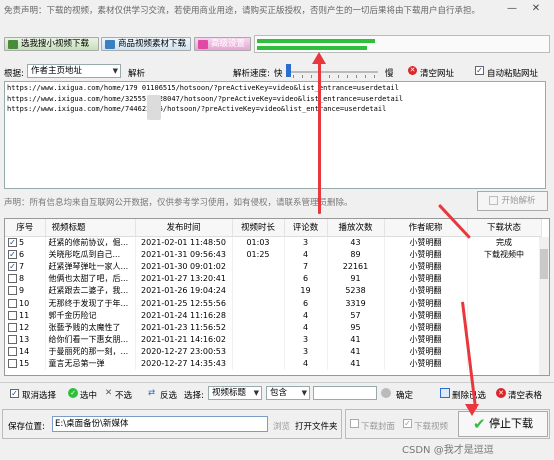  Describe the element at coordinates (235, 393) in the screenshot. I see `field-select: 视频标题 ▼` at that location.